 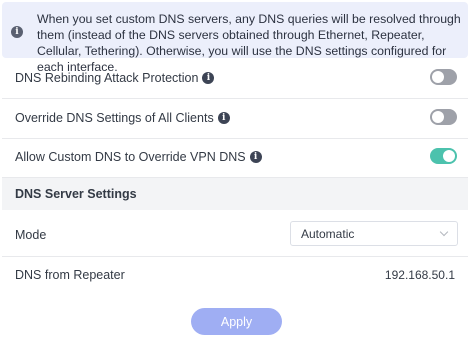 What do you see at coordinates (114, 118) in the screenshot?
I see `override-clients-label: Override DNS Settings of All Clients` at bounding box center [114, 118].